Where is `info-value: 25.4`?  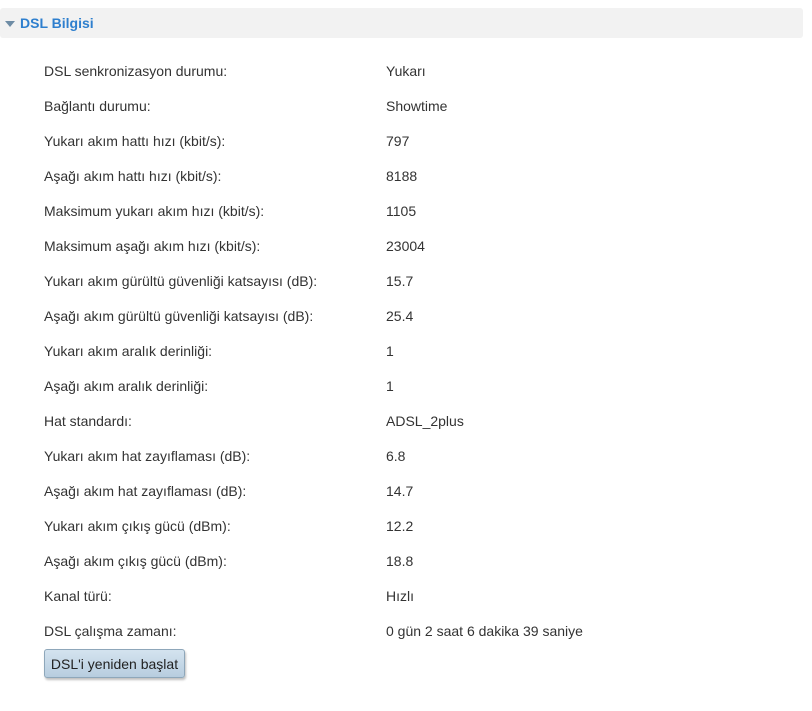
info-value: 25.4 is located at coordinates (400, 315).